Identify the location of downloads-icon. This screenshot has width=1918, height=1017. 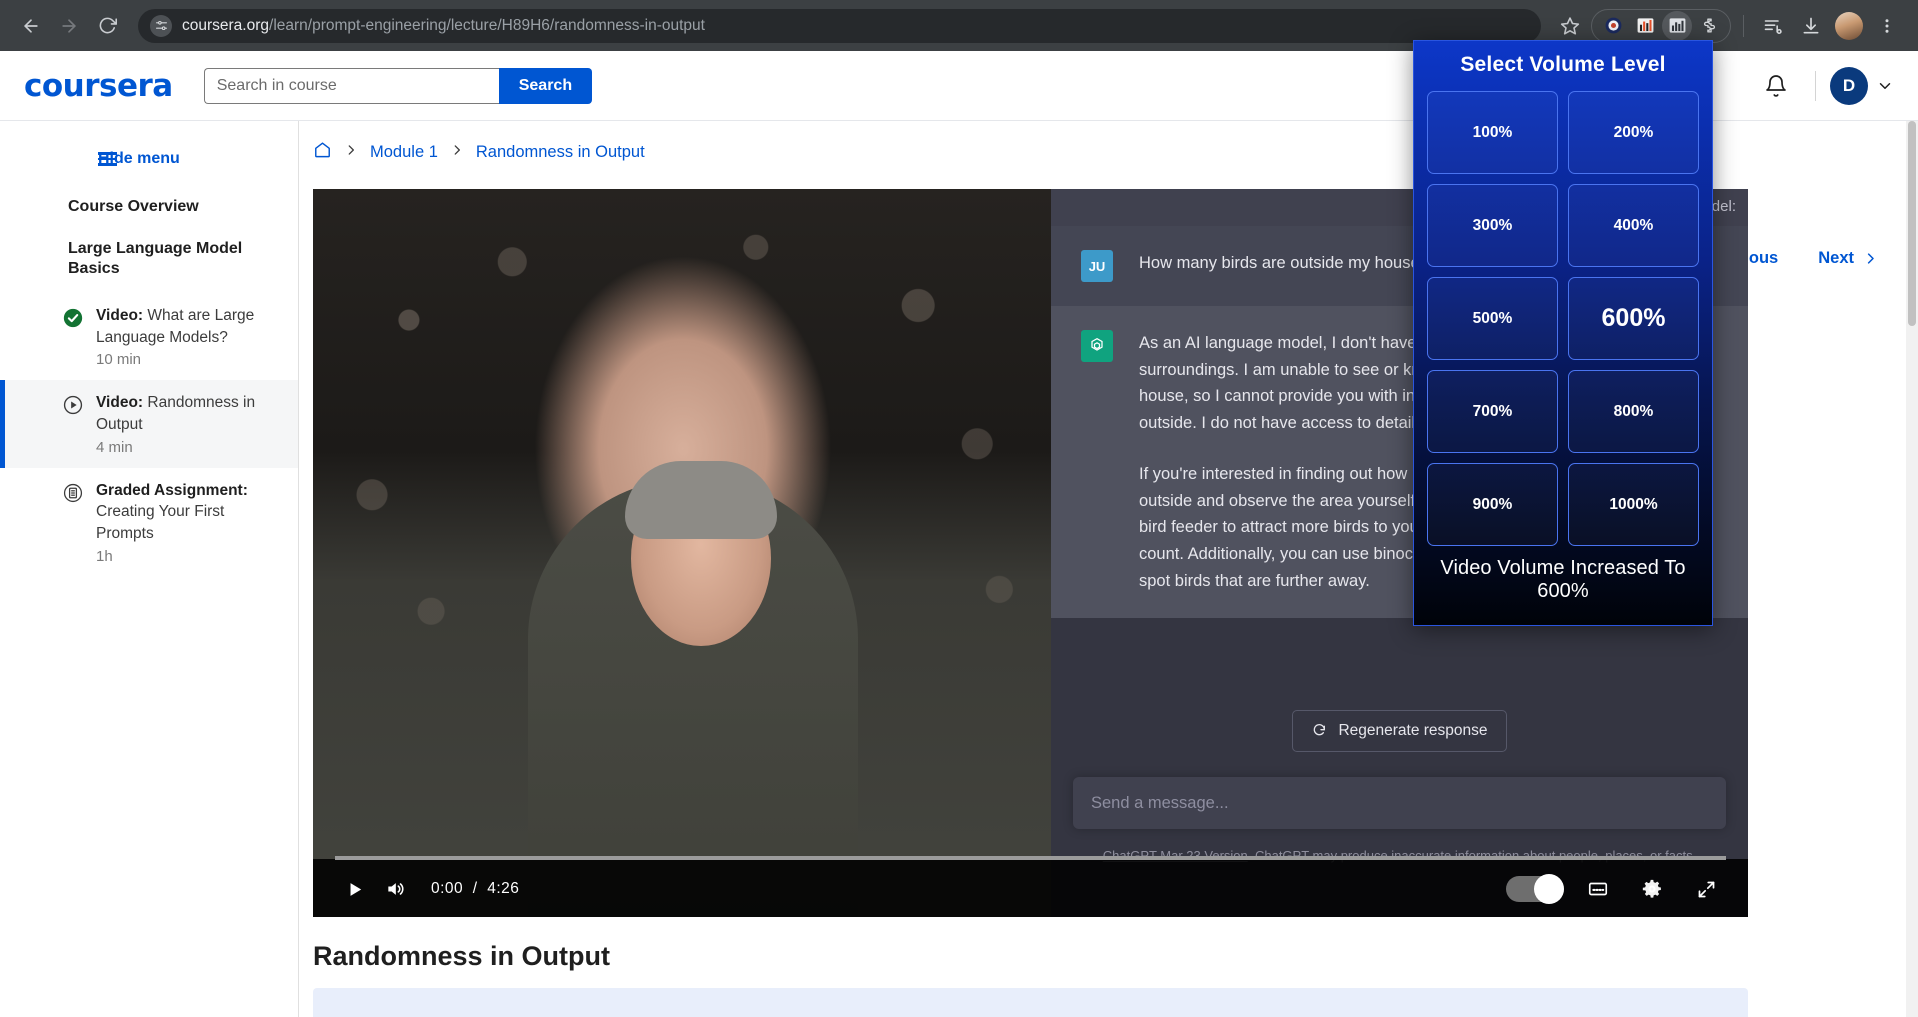
(1811, 26).